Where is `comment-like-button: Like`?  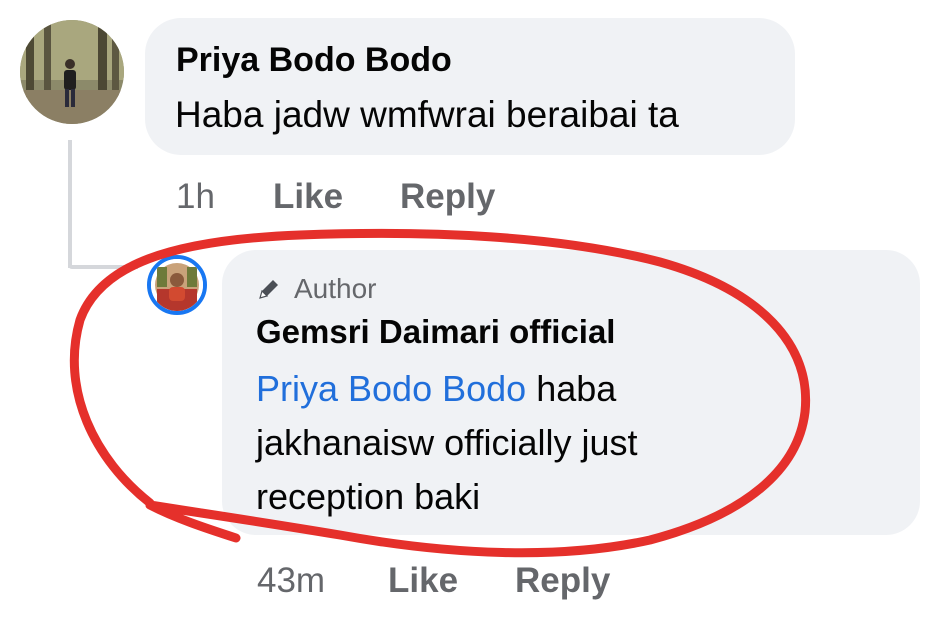
comment-like-button: Like is located at coordinates (308, 197).